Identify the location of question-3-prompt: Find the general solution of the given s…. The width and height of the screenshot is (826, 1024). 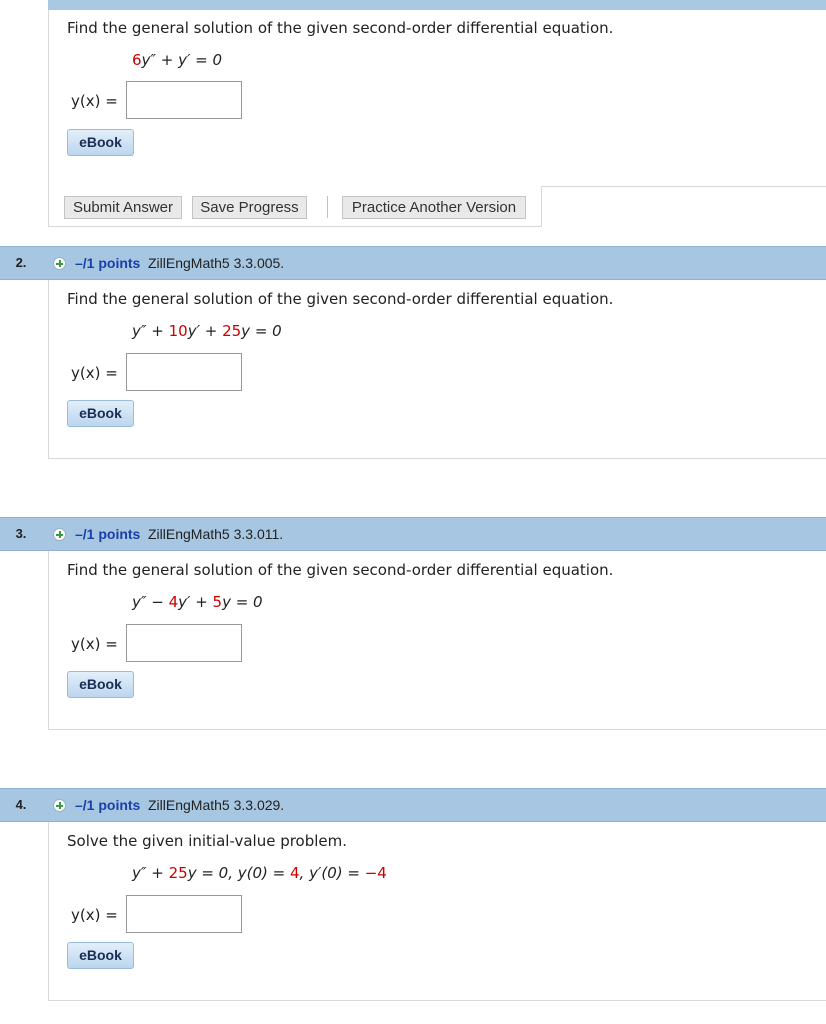
(340, 570).